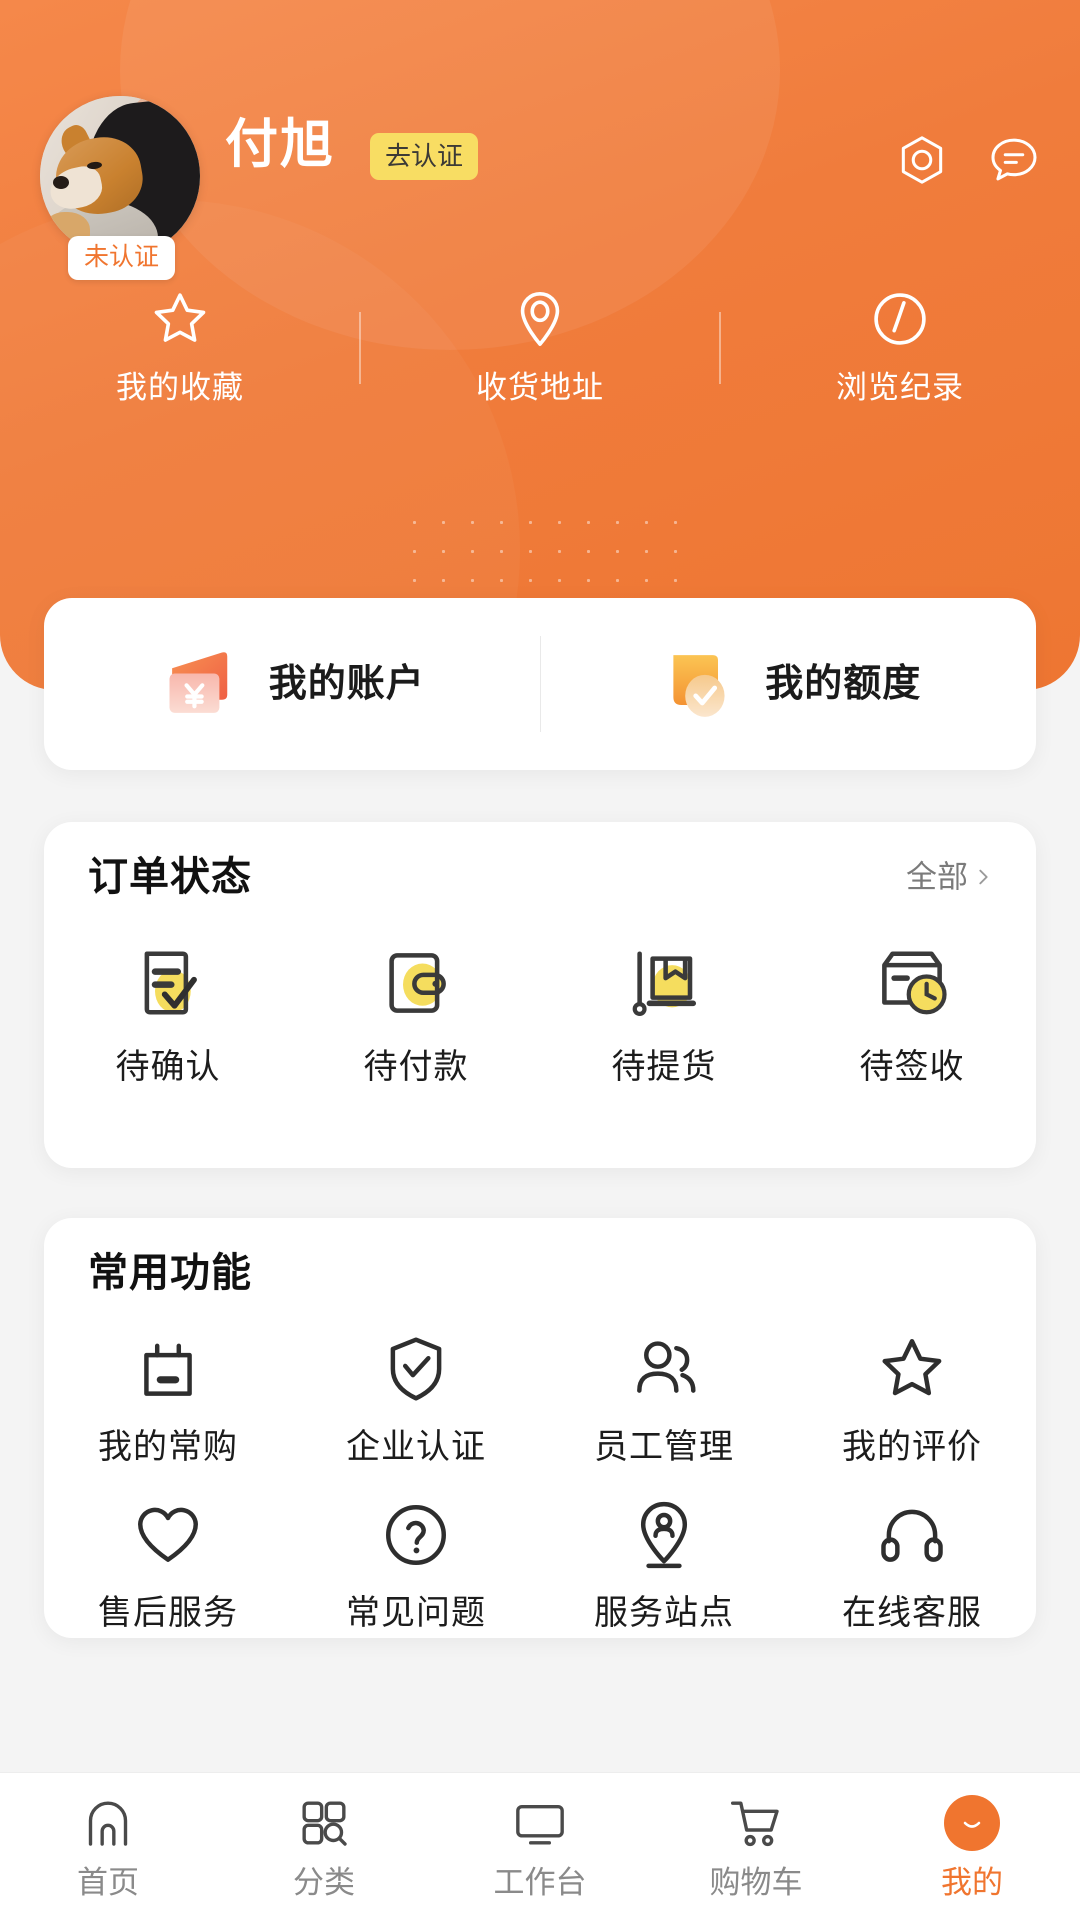 The height and width of the screenshot is (1920, 1080). Describe the element at coordinates (201, 684) in the screenshot. I see `wallet-yen-icon` at that location.